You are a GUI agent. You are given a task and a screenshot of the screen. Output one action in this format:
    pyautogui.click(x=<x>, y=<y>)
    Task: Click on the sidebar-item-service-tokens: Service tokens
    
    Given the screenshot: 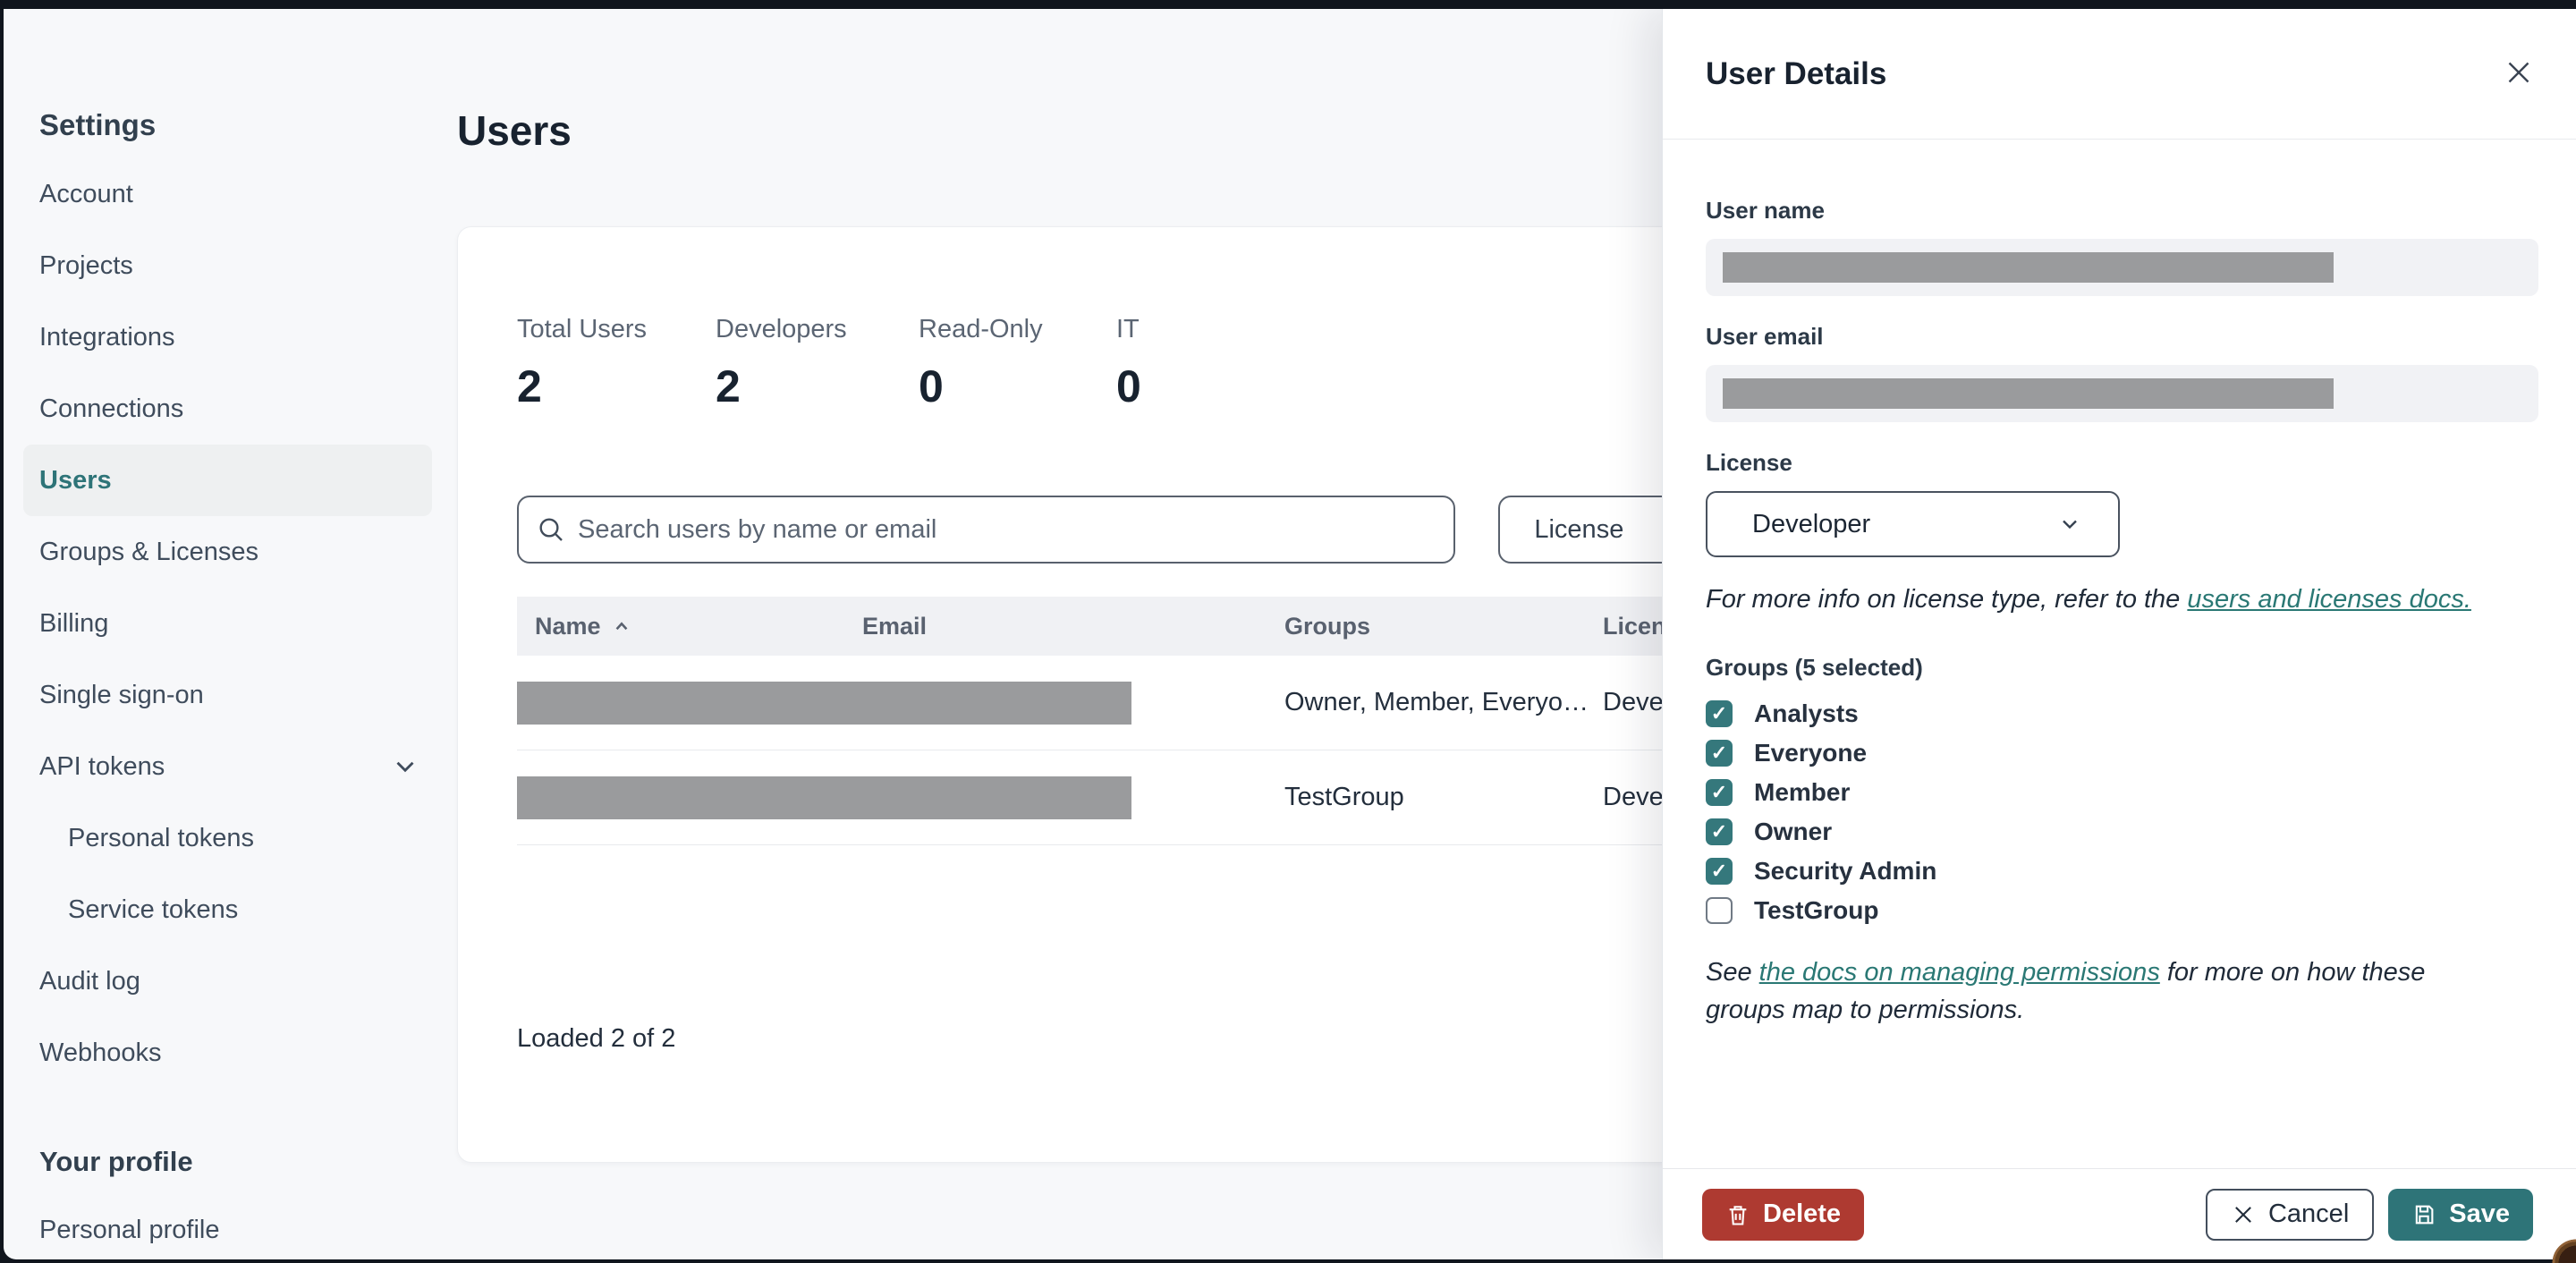 What is the action you would take?
    pyautogui.click(x=236, y=909)
    